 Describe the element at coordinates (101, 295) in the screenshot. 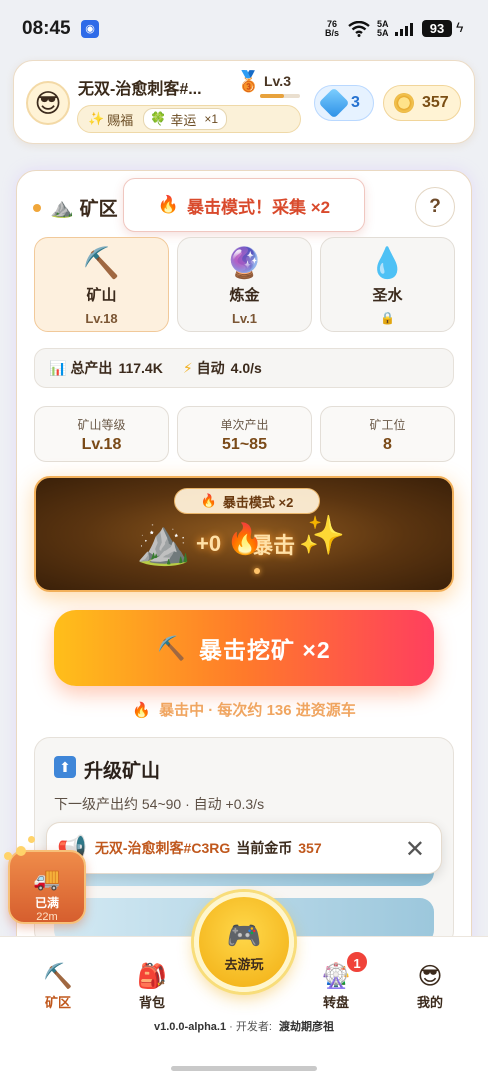

I see `tab-mine-label: 矿山` at that location.